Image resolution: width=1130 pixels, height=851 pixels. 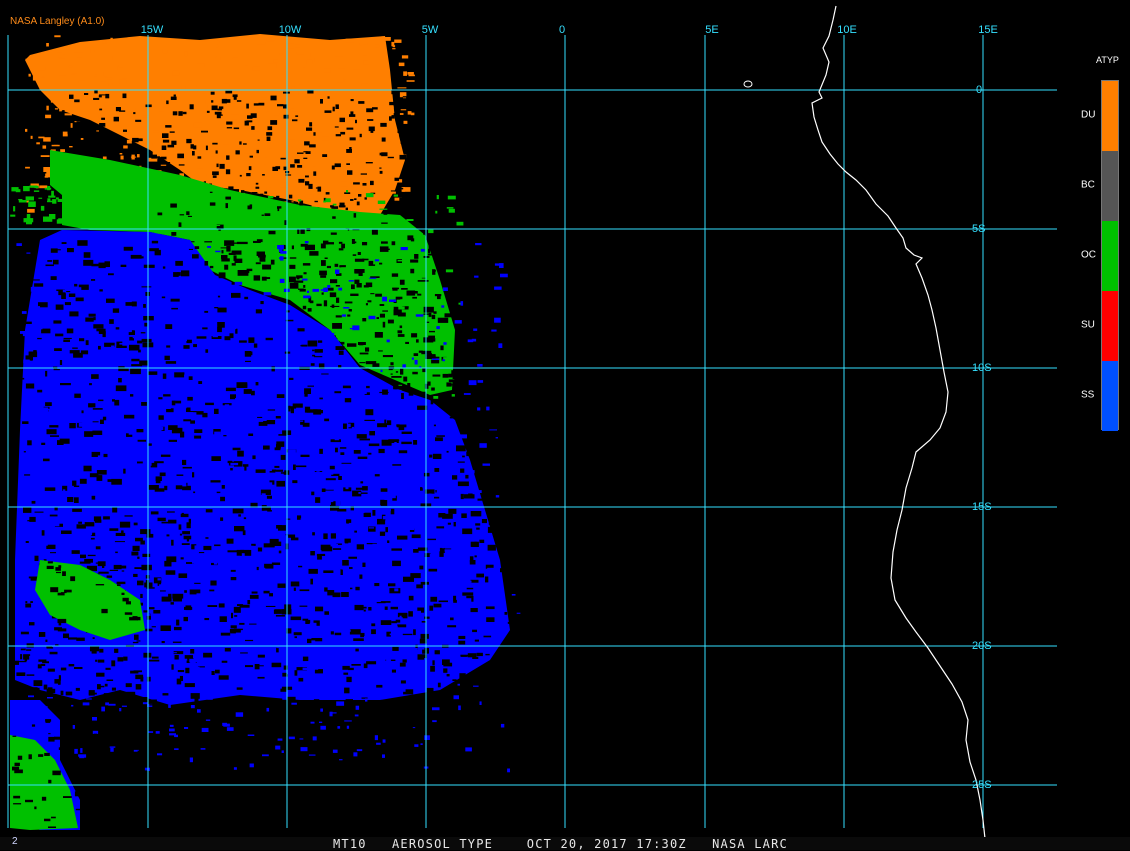 I want to click on lat-label-0: 0, so click(x=979, y=90).